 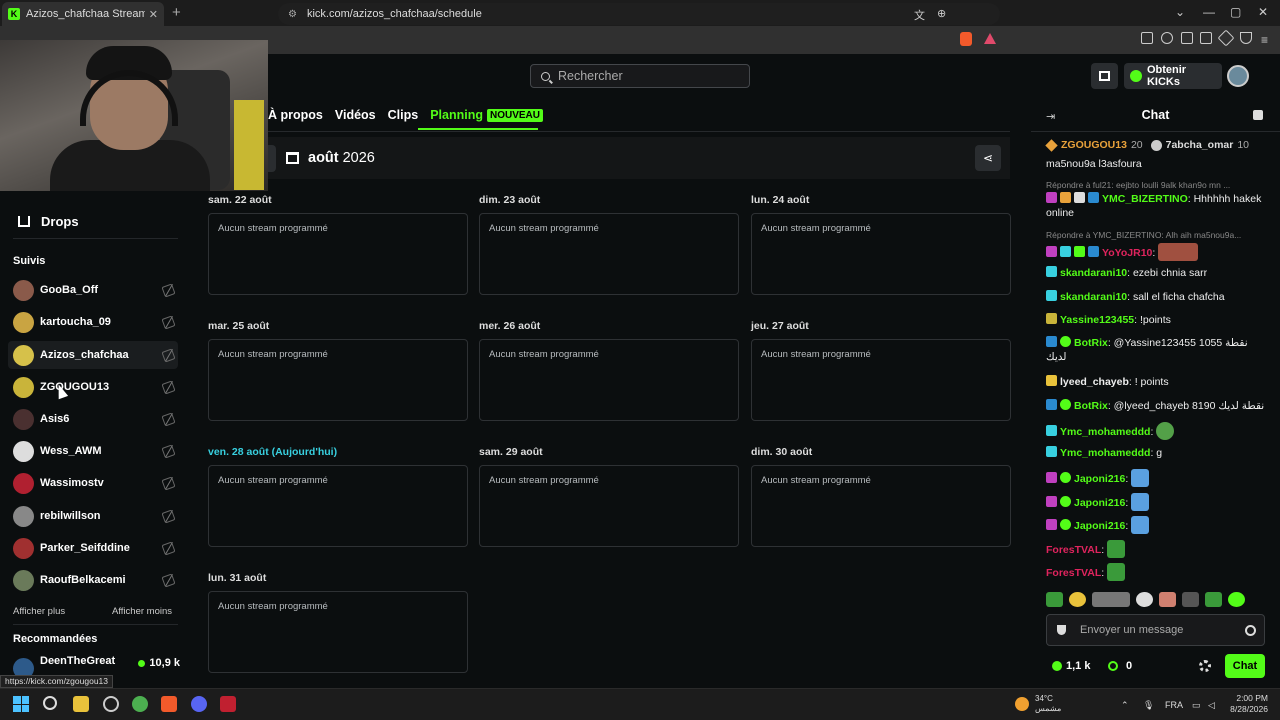 What do you see at coordinates (39, 611) in the screenshot?
I see `show-more-link: Afficher plus` at bounding box center [39, 611].